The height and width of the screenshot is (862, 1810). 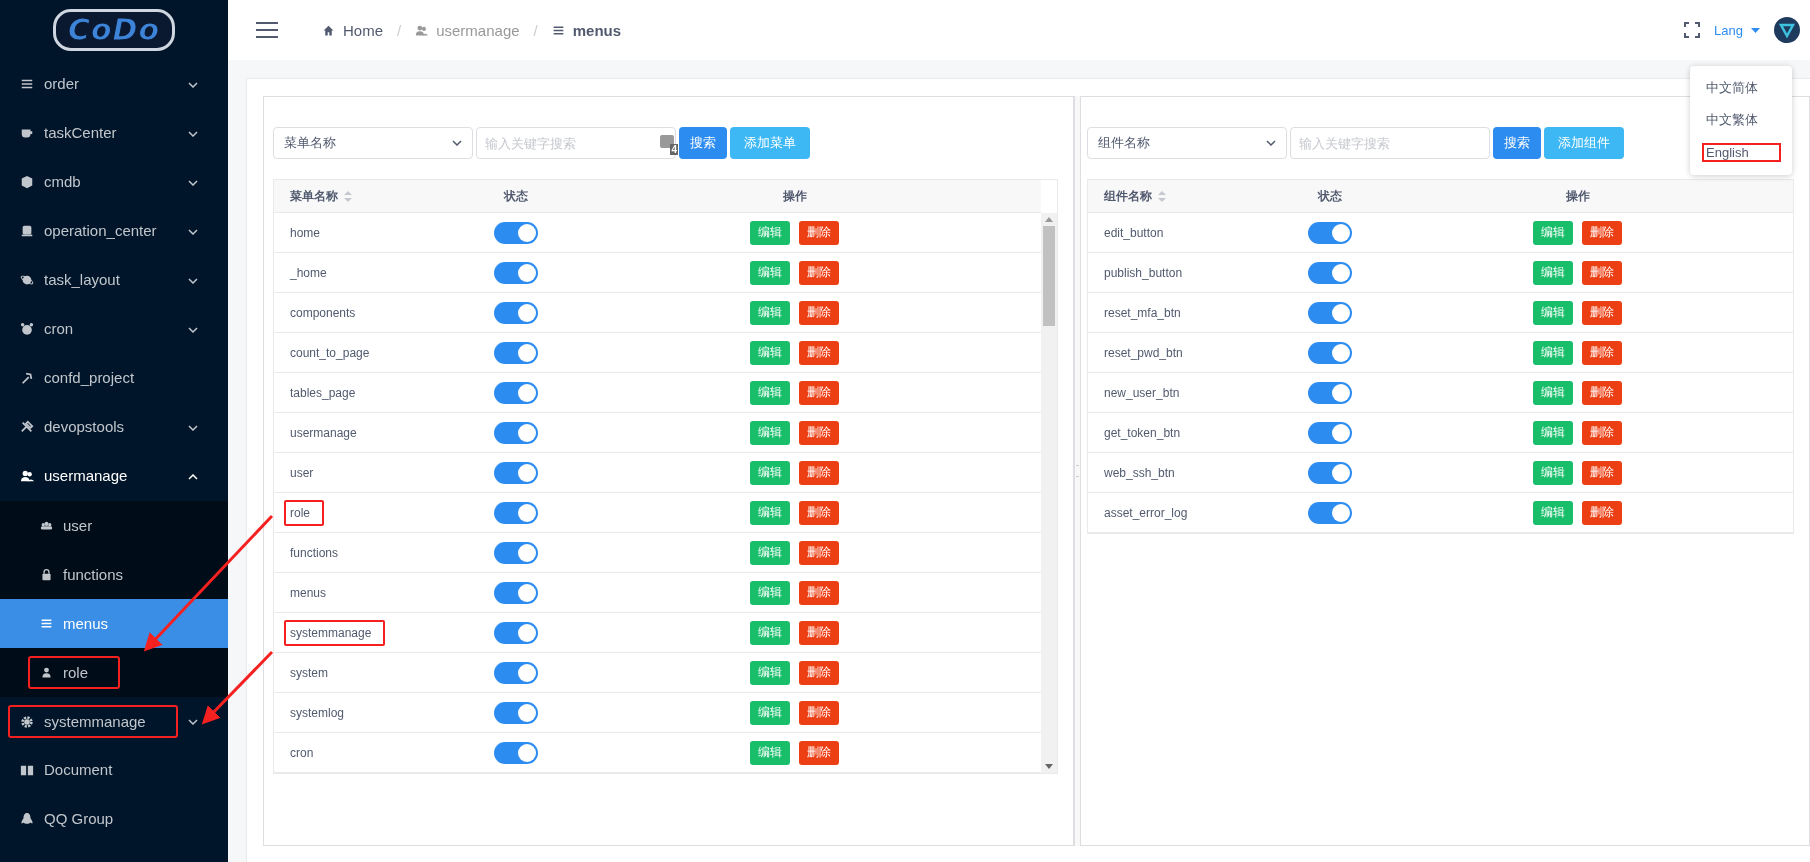 What do you see at coordinates (352, 30) in the screenshot?
I see `breadcrumb-link: Home` at bounding box center [352, 30].